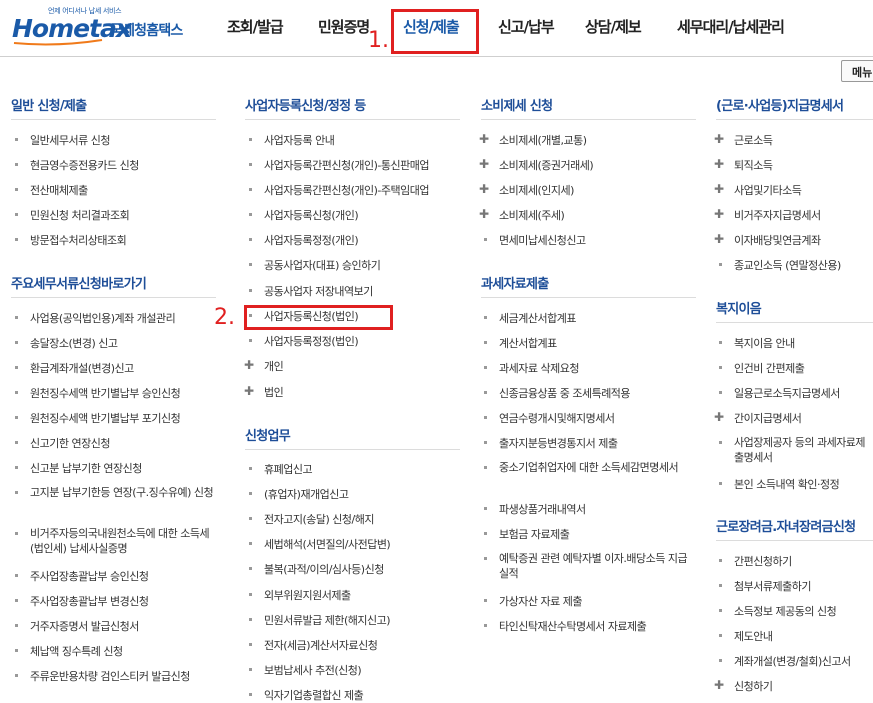  I want to click on menu-link: 사업자등록정정(법인), so click(311, 341).